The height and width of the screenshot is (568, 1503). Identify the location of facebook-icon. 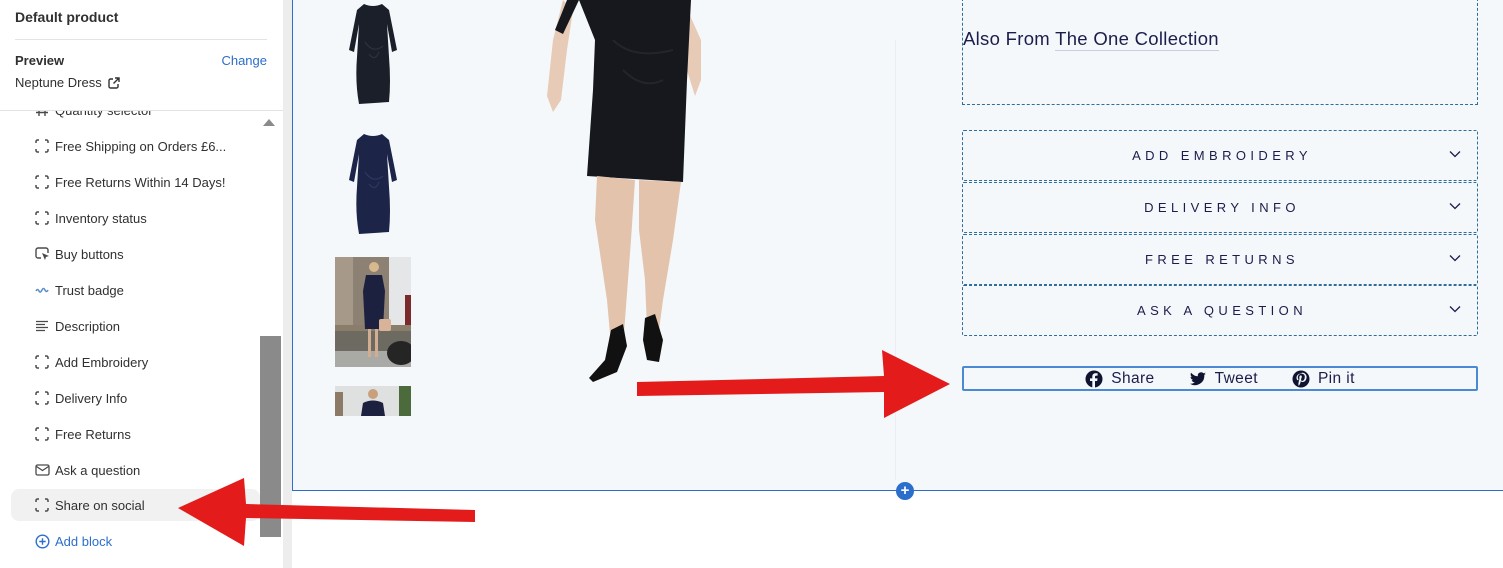
(1094, 379).